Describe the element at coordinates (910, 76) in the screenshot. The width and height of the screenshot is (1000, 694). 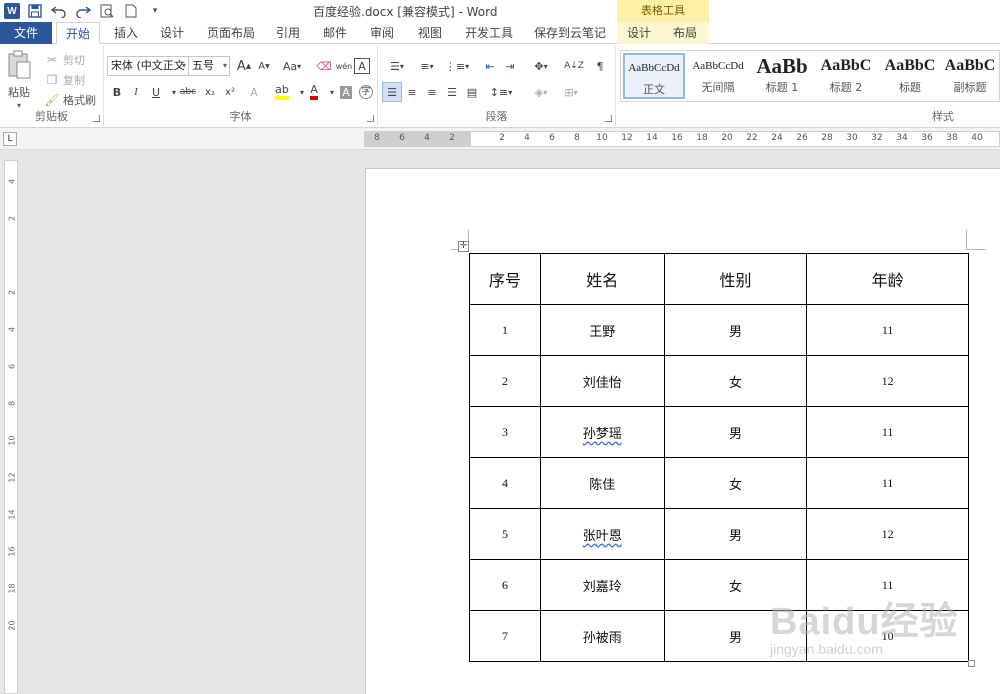
I see `style-title: AaBbC 标题` at that location.